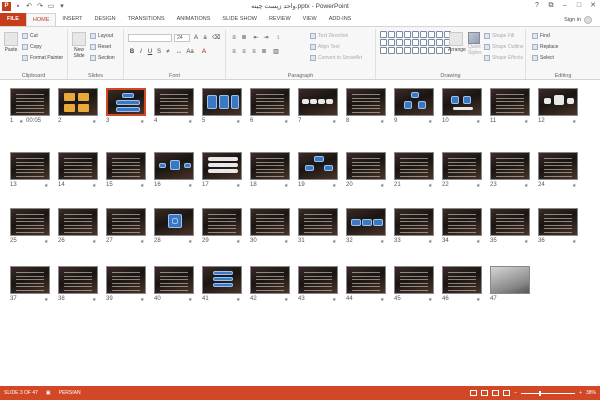 This screenshot has height=400, width=600. What do you see at coordinates (132, 52) in the screenshot?
I see `bold-icon: B` at bounding box center [132, 52].